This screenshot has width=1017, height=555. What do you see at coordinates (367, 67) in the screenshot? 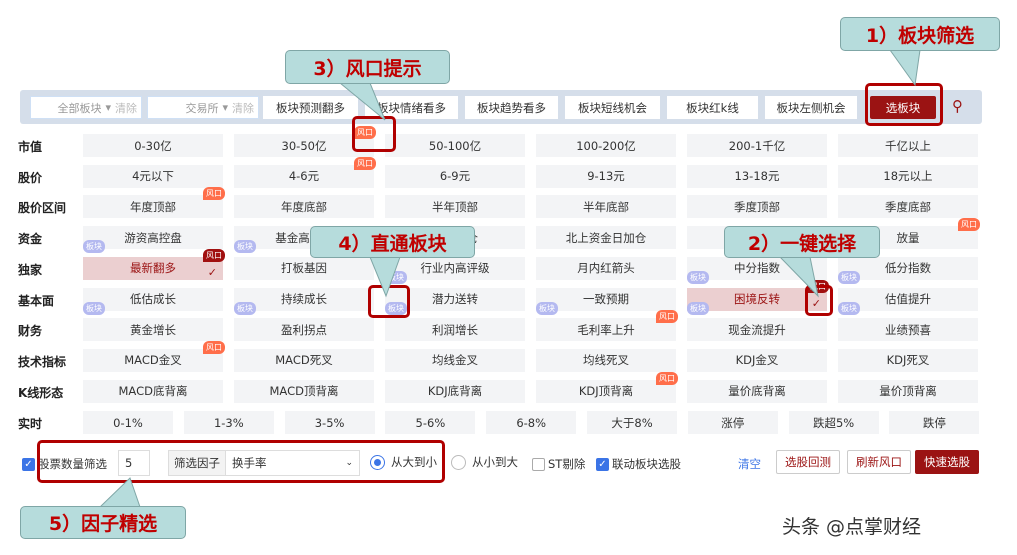
I see `callout-fengkou-hint: 3）风口提示` at bounding box center [367, 67].